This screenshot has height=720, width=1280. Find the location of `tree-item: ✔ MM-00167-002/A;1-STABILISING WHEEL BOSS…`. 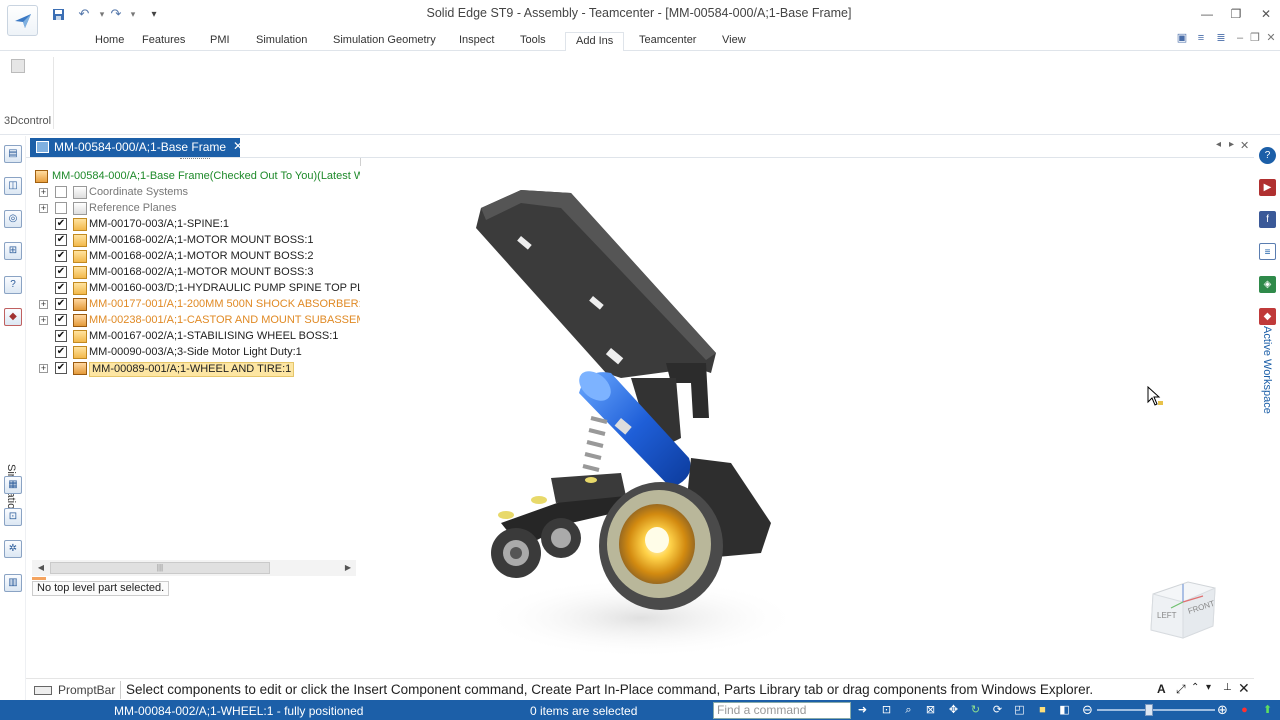

tree-item: ✔ MM-00167-002/A;1-STABILISING WHEEL BOSS… is located at coordinates (195, 337).